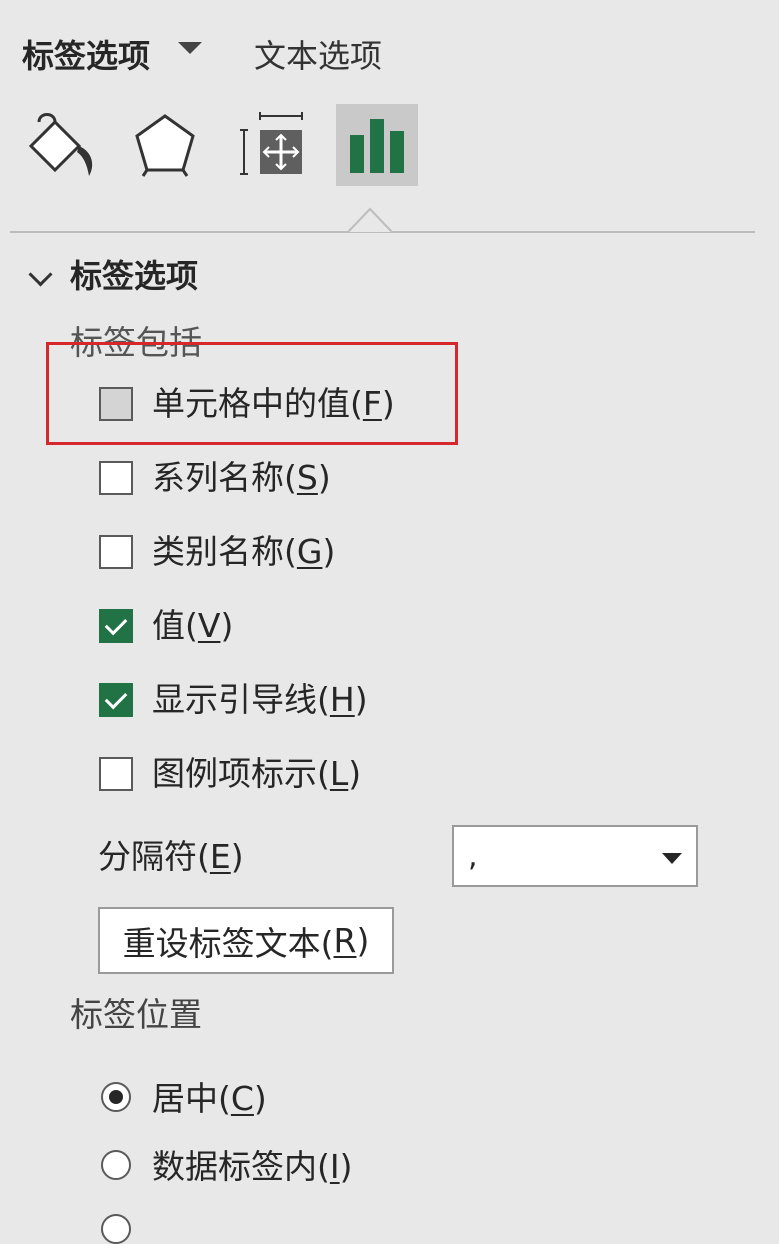  What do you see at coordinates (116, 1165) in the screenshot?
I see `radio-inside-end` at bounding box center [116, 1165].